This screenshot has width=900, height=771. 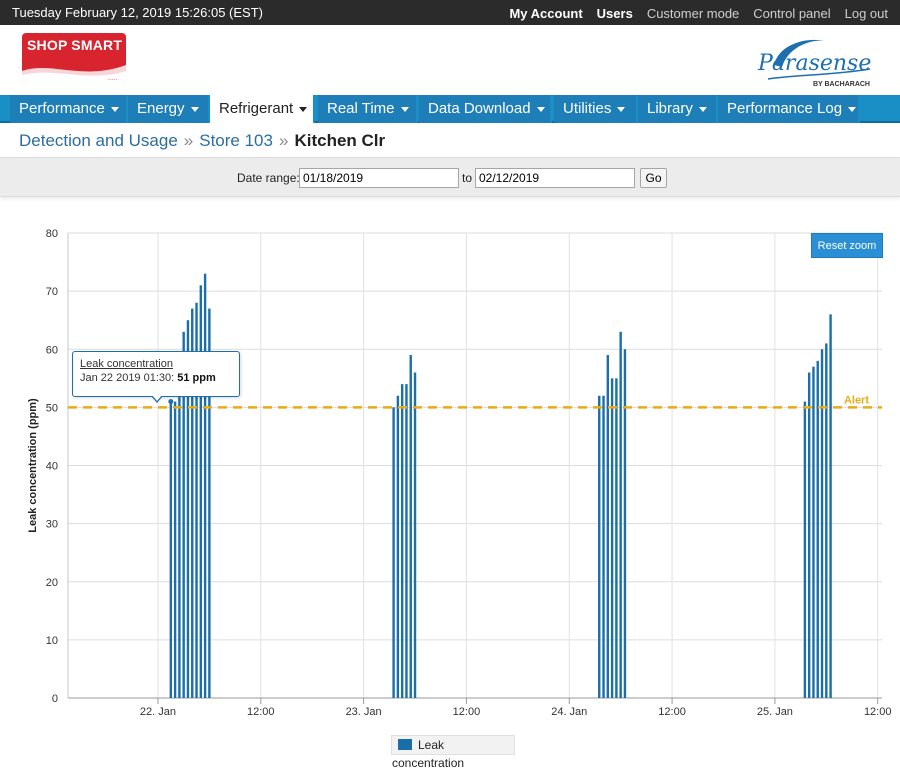 What do you see at coordinates (171, 402) in the screenshot?
I see `hovered-point-marker` at bounding box center [171, 402].